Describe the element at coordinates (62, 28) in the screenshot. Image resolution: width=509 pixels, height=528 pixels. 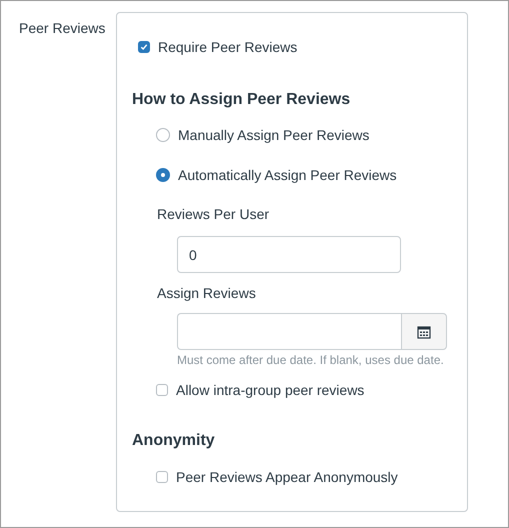
I see `section-label: Peer Reviews` at that location.